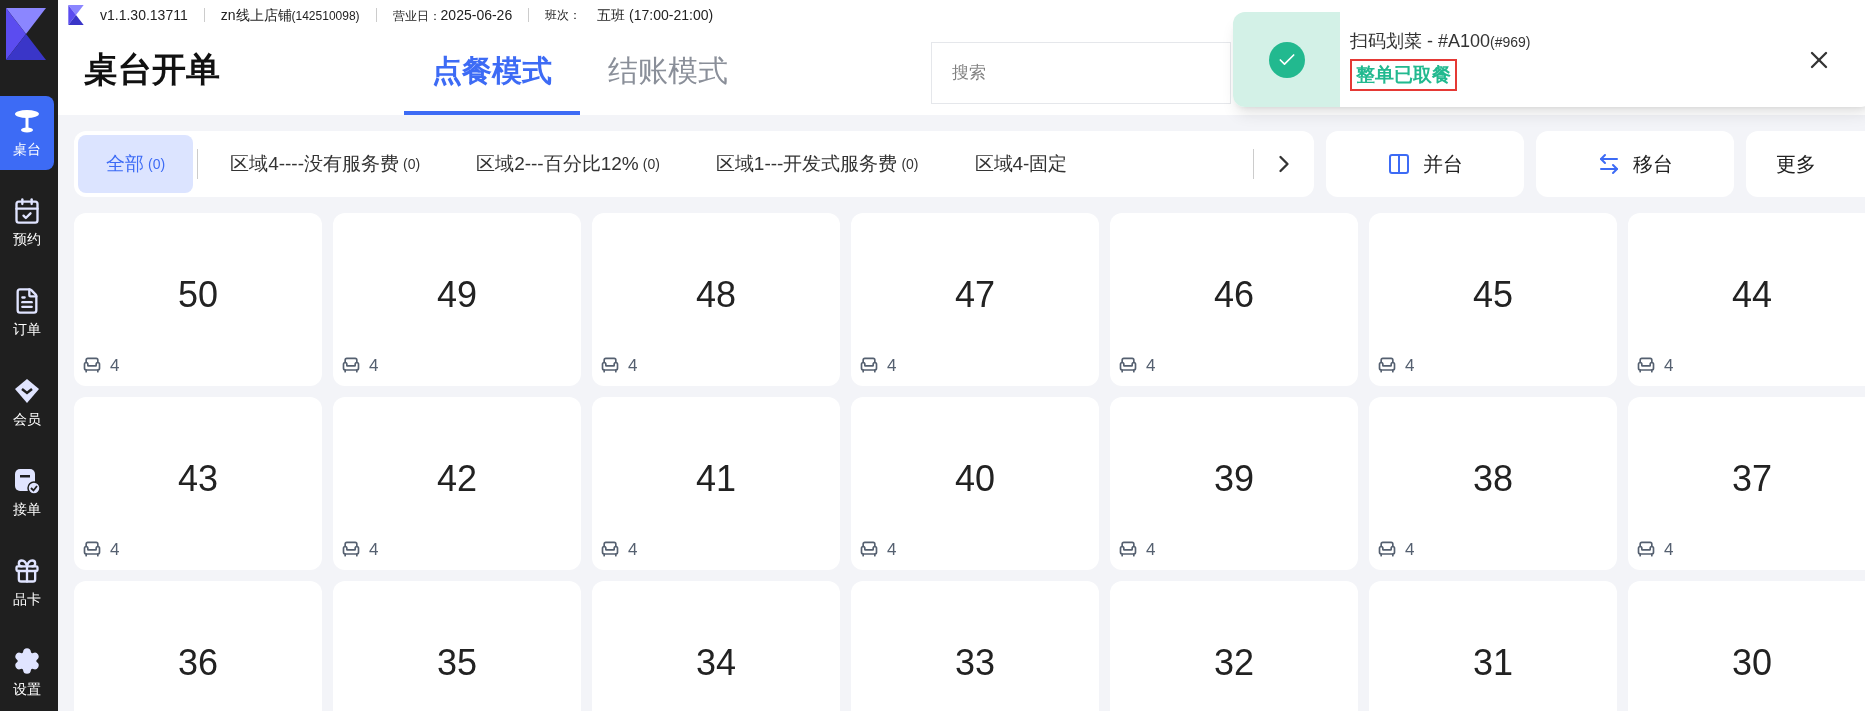 The height and width of the screenshot is (711, 1865). I want to click on table-number: 36, so click(197, 662).